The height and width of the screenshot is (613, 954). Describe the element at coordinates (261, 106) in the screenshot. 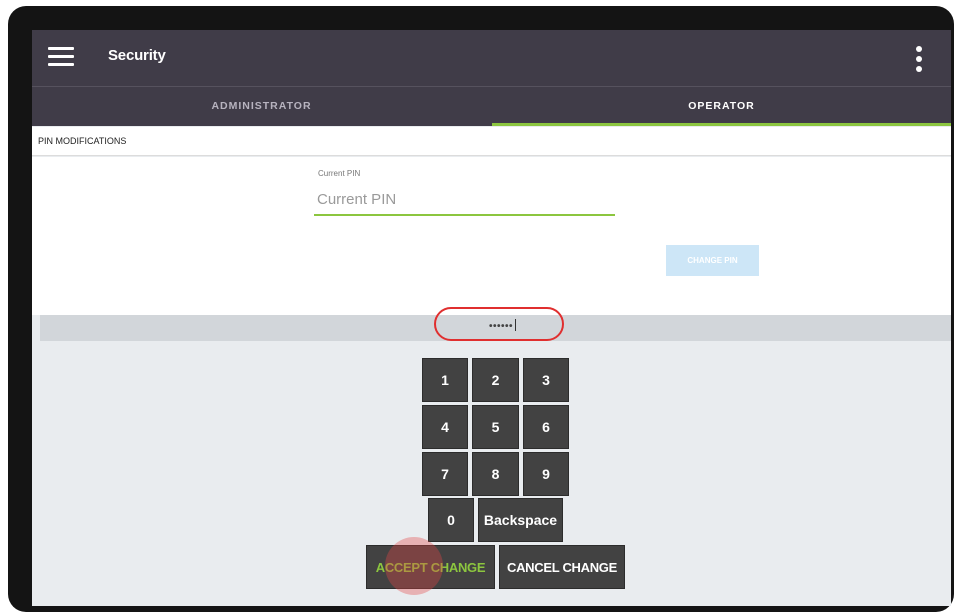

I see `tab-administrator: ADMINISTRATOR` at that location.